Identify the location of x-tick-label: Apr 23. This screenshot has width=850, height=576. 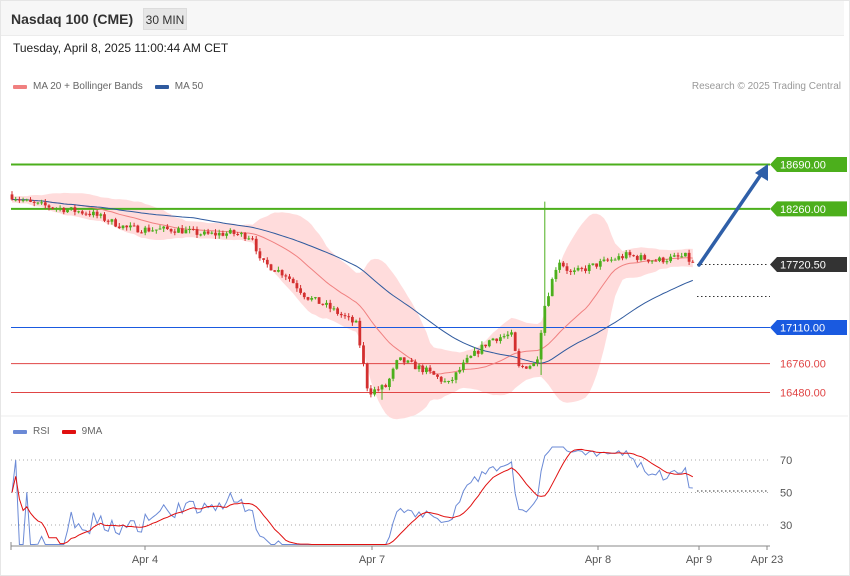
(767, 560).